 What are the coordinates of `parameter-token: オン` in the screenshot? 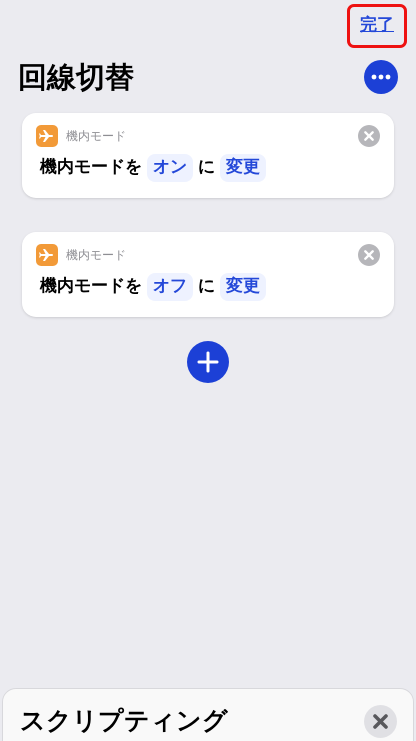 It's located at (170, 168).